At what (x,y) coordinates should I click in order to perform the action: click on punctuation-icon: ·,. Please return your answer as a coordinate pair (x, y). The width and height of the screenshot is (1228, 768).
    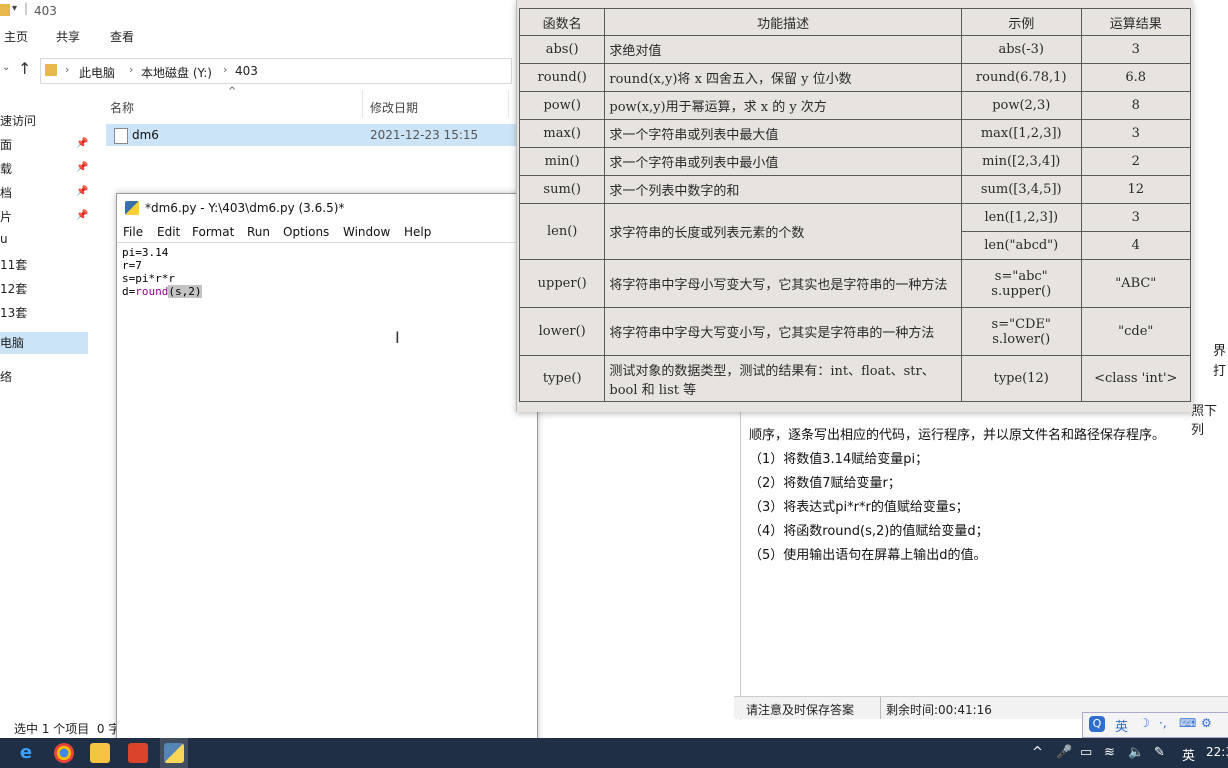
    Looking at the image, I should click on (1163, 723).